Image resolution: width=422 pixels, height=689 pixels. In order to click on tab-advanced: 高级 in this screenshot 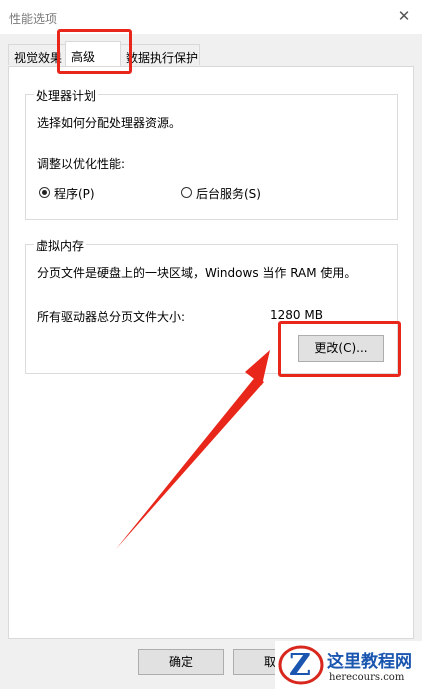, I will do `click(93, 53)`.